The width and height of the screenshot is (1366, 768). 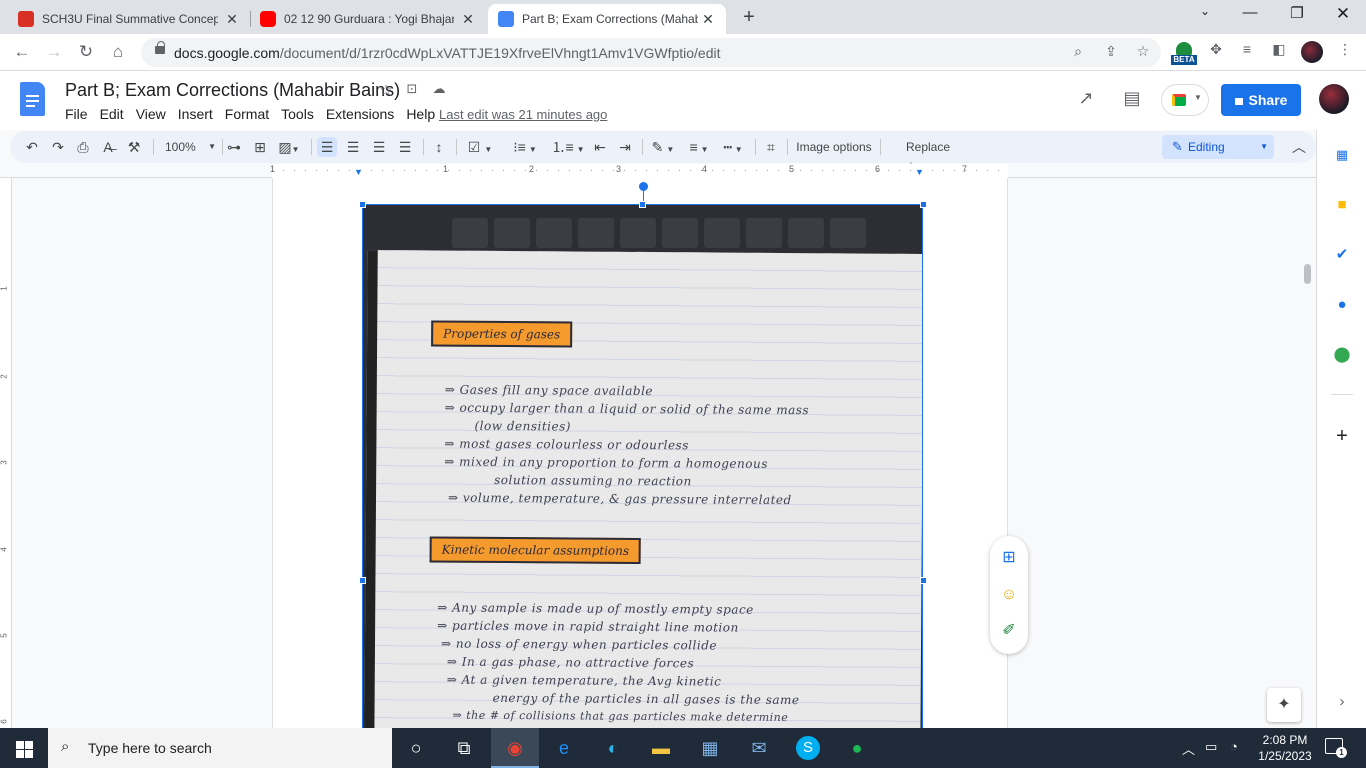 I want to click on tasks-icon: ✔, so click(x=1342, y=255).